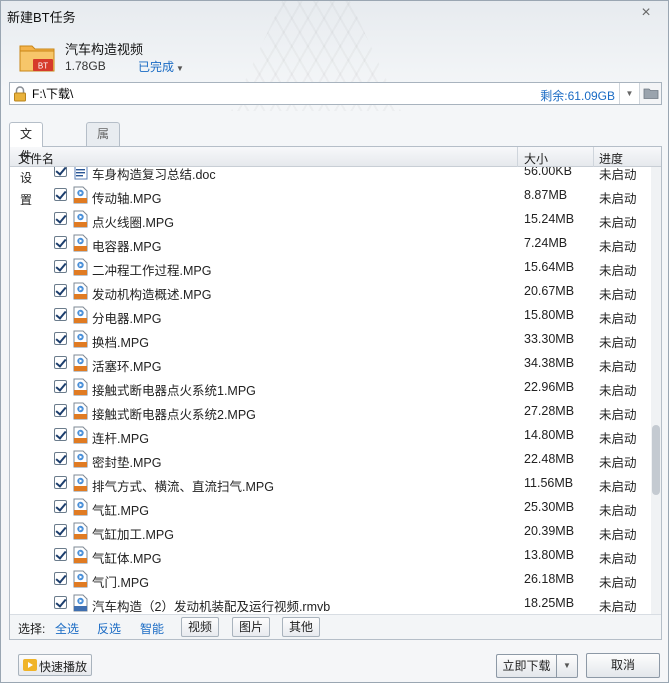  What do you see at coordinates (152, 295) in the screenshot?
I see `file-name: 发动机构造概述.MPG` at bounding box center [152, 295].